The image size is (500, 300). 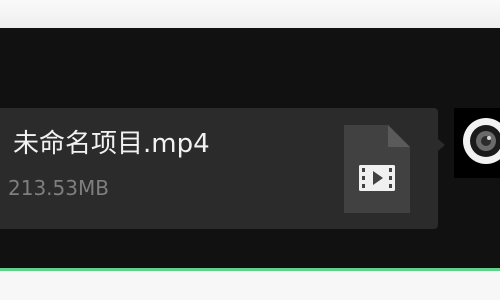 What do you see at coordinates (377, 169) in the screenshot?
I see `video-file-icon` at bounding box center [377, 169].